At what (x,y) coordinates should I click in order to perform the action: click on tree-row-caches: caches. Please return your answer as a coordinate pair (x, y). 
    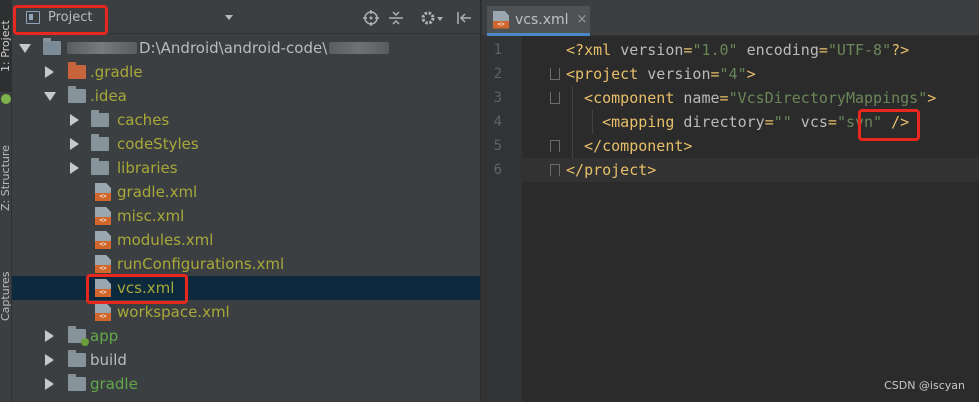
    Looking at the image, I should click on (246, 120).